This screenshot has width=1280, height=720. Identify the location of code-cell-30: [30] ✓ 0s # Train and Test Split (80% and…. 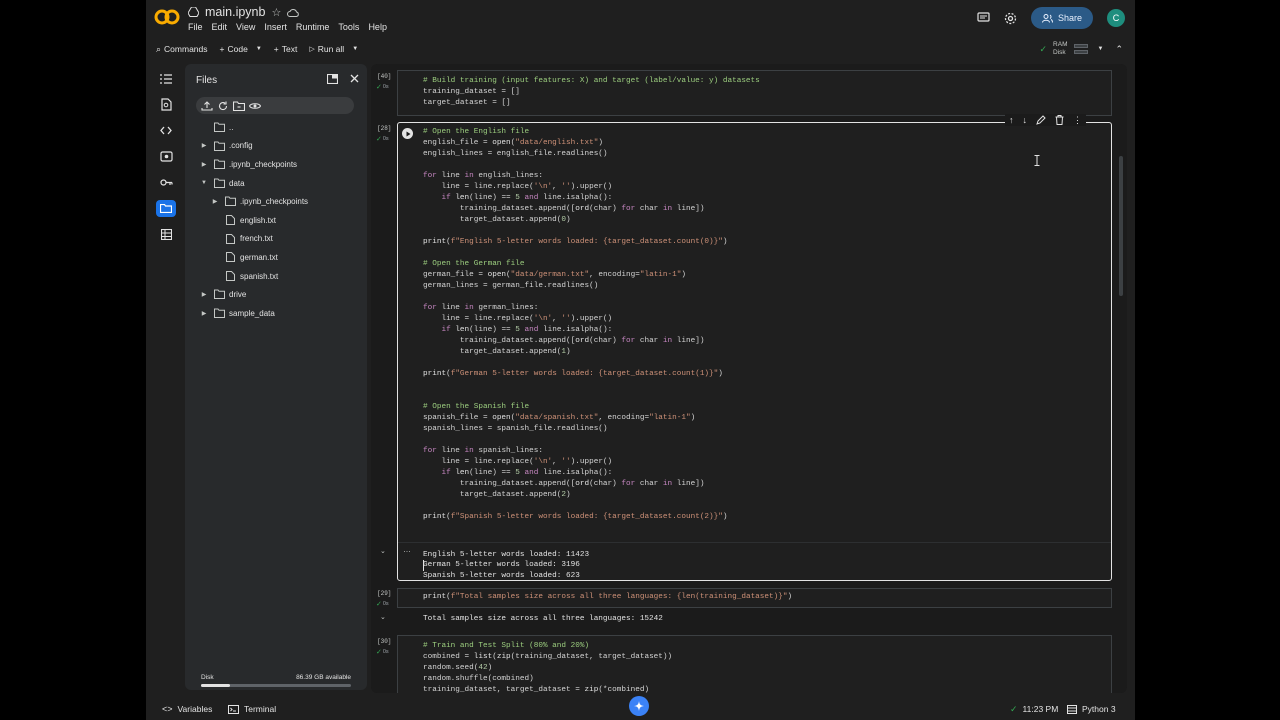
(741, 664).